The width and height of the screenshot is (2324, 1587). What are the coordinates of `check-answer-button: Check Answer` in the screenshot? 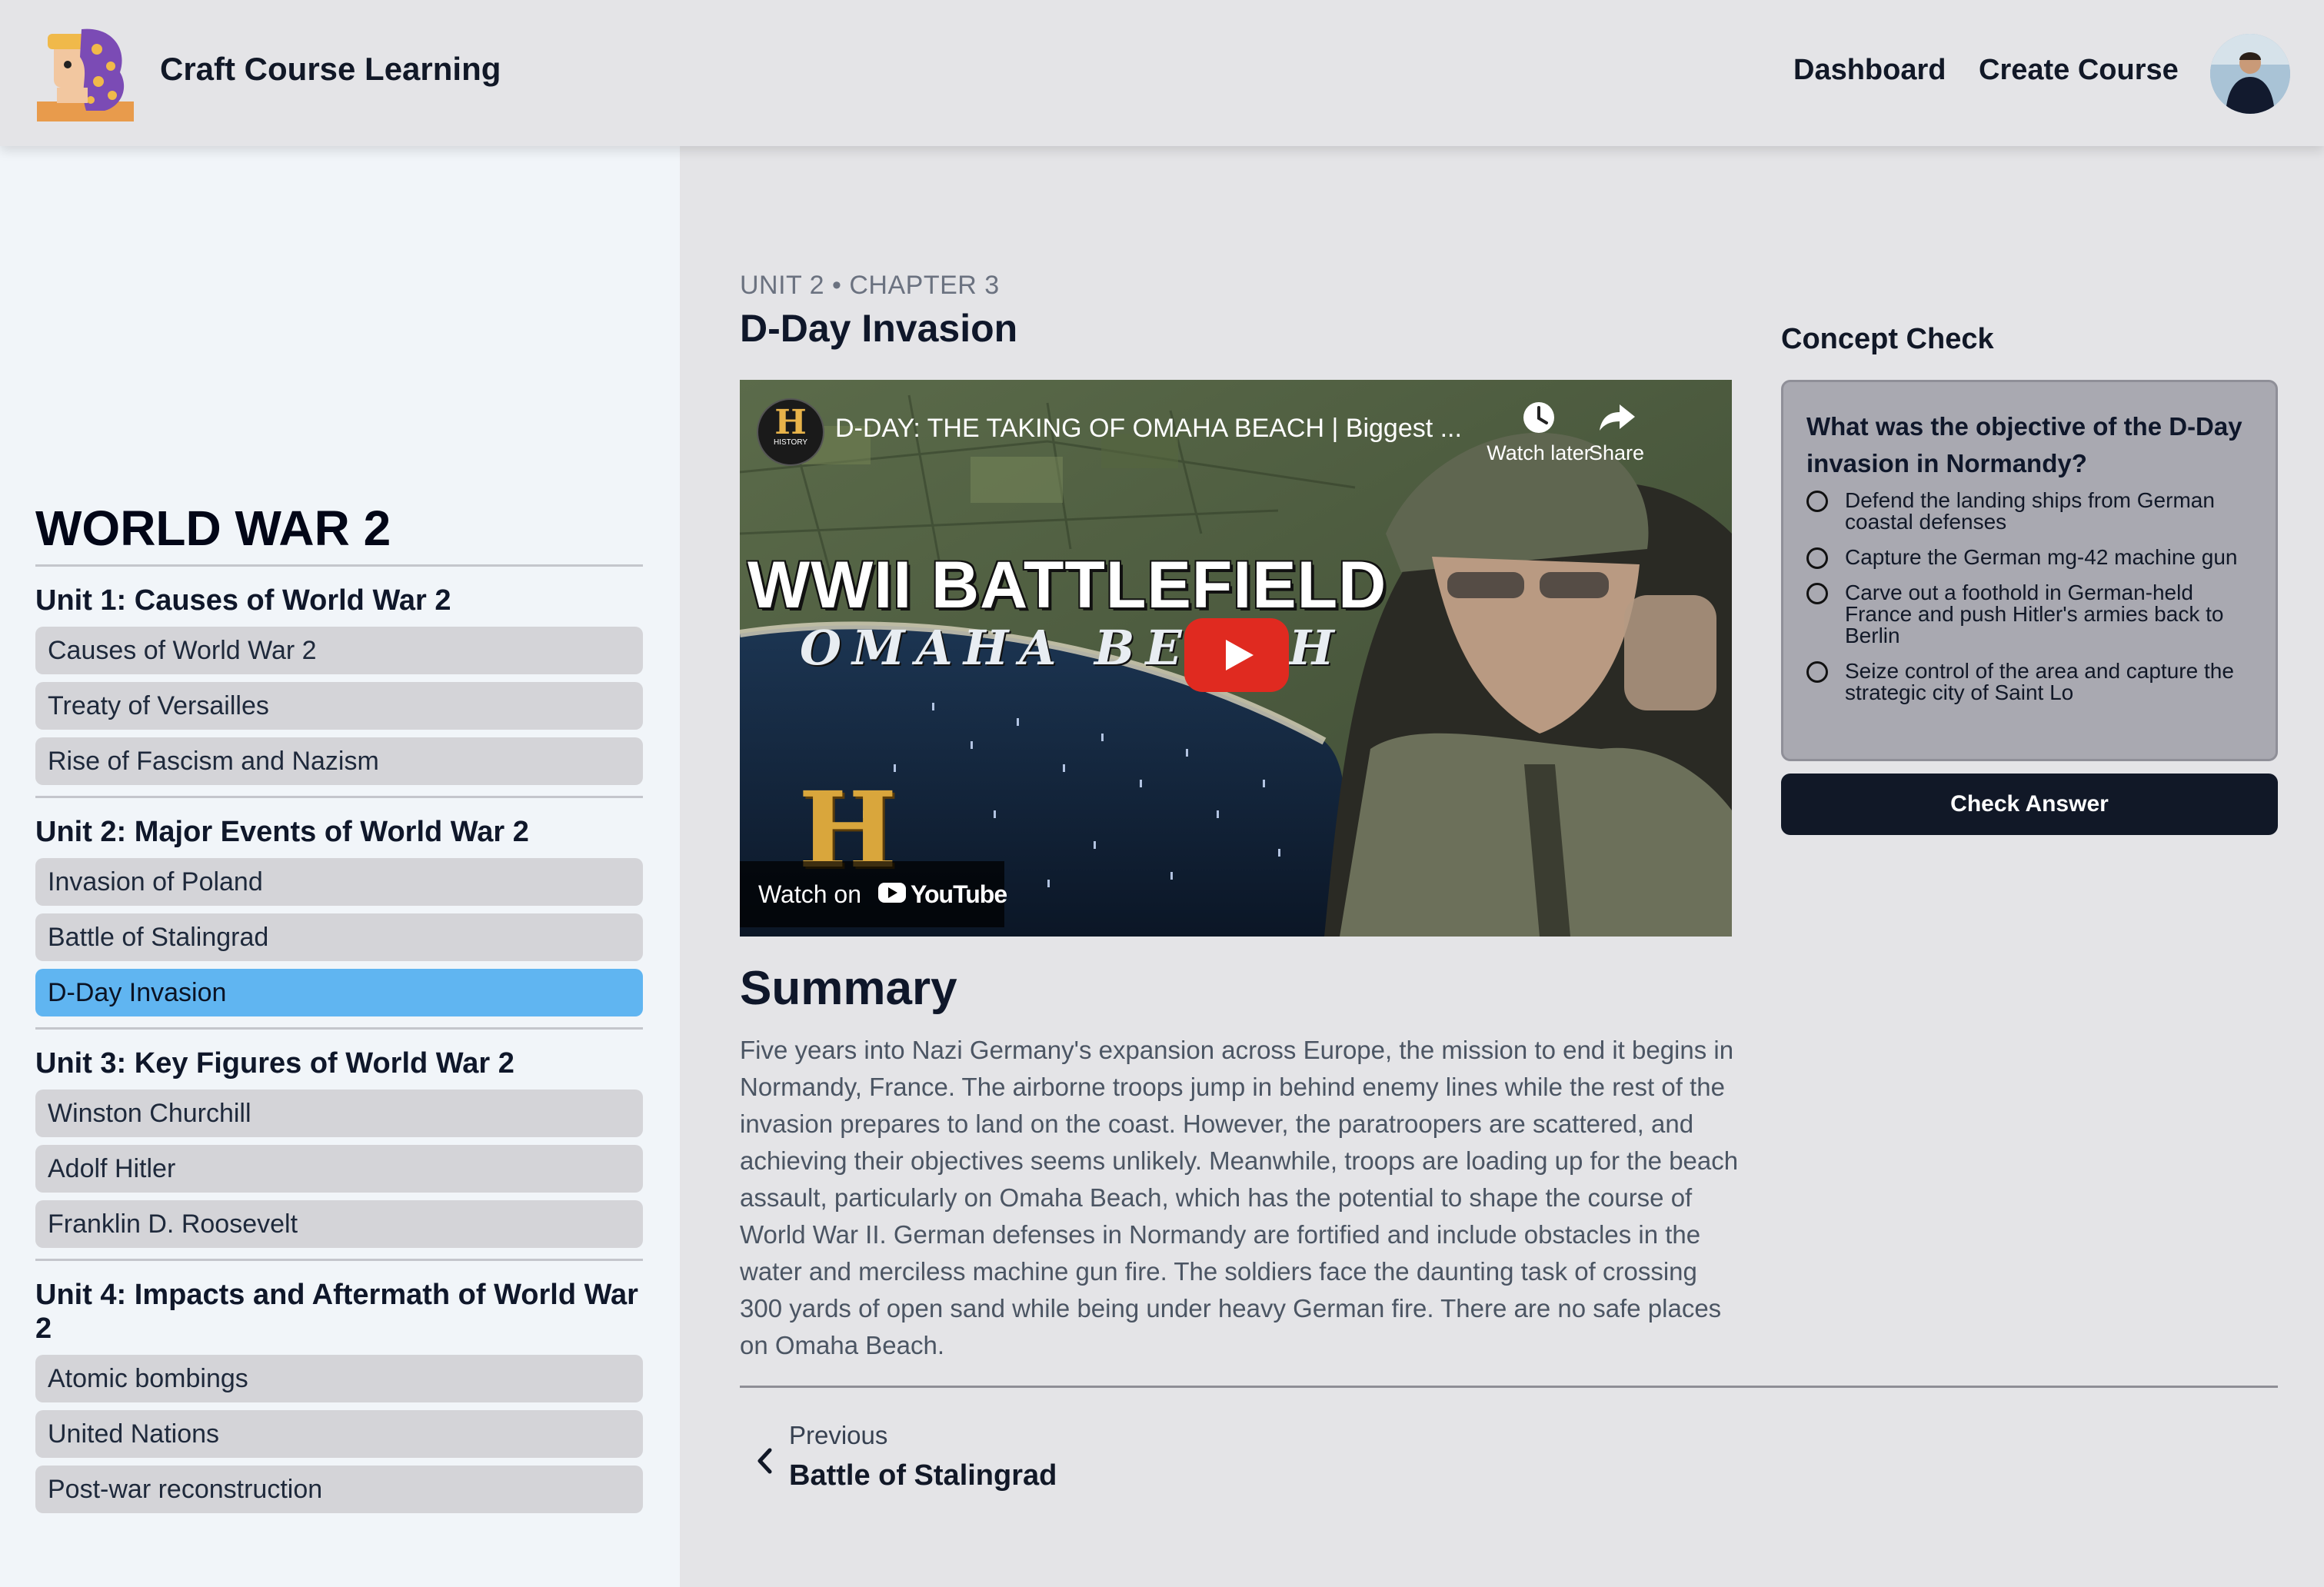 It's located at (2029, 804).